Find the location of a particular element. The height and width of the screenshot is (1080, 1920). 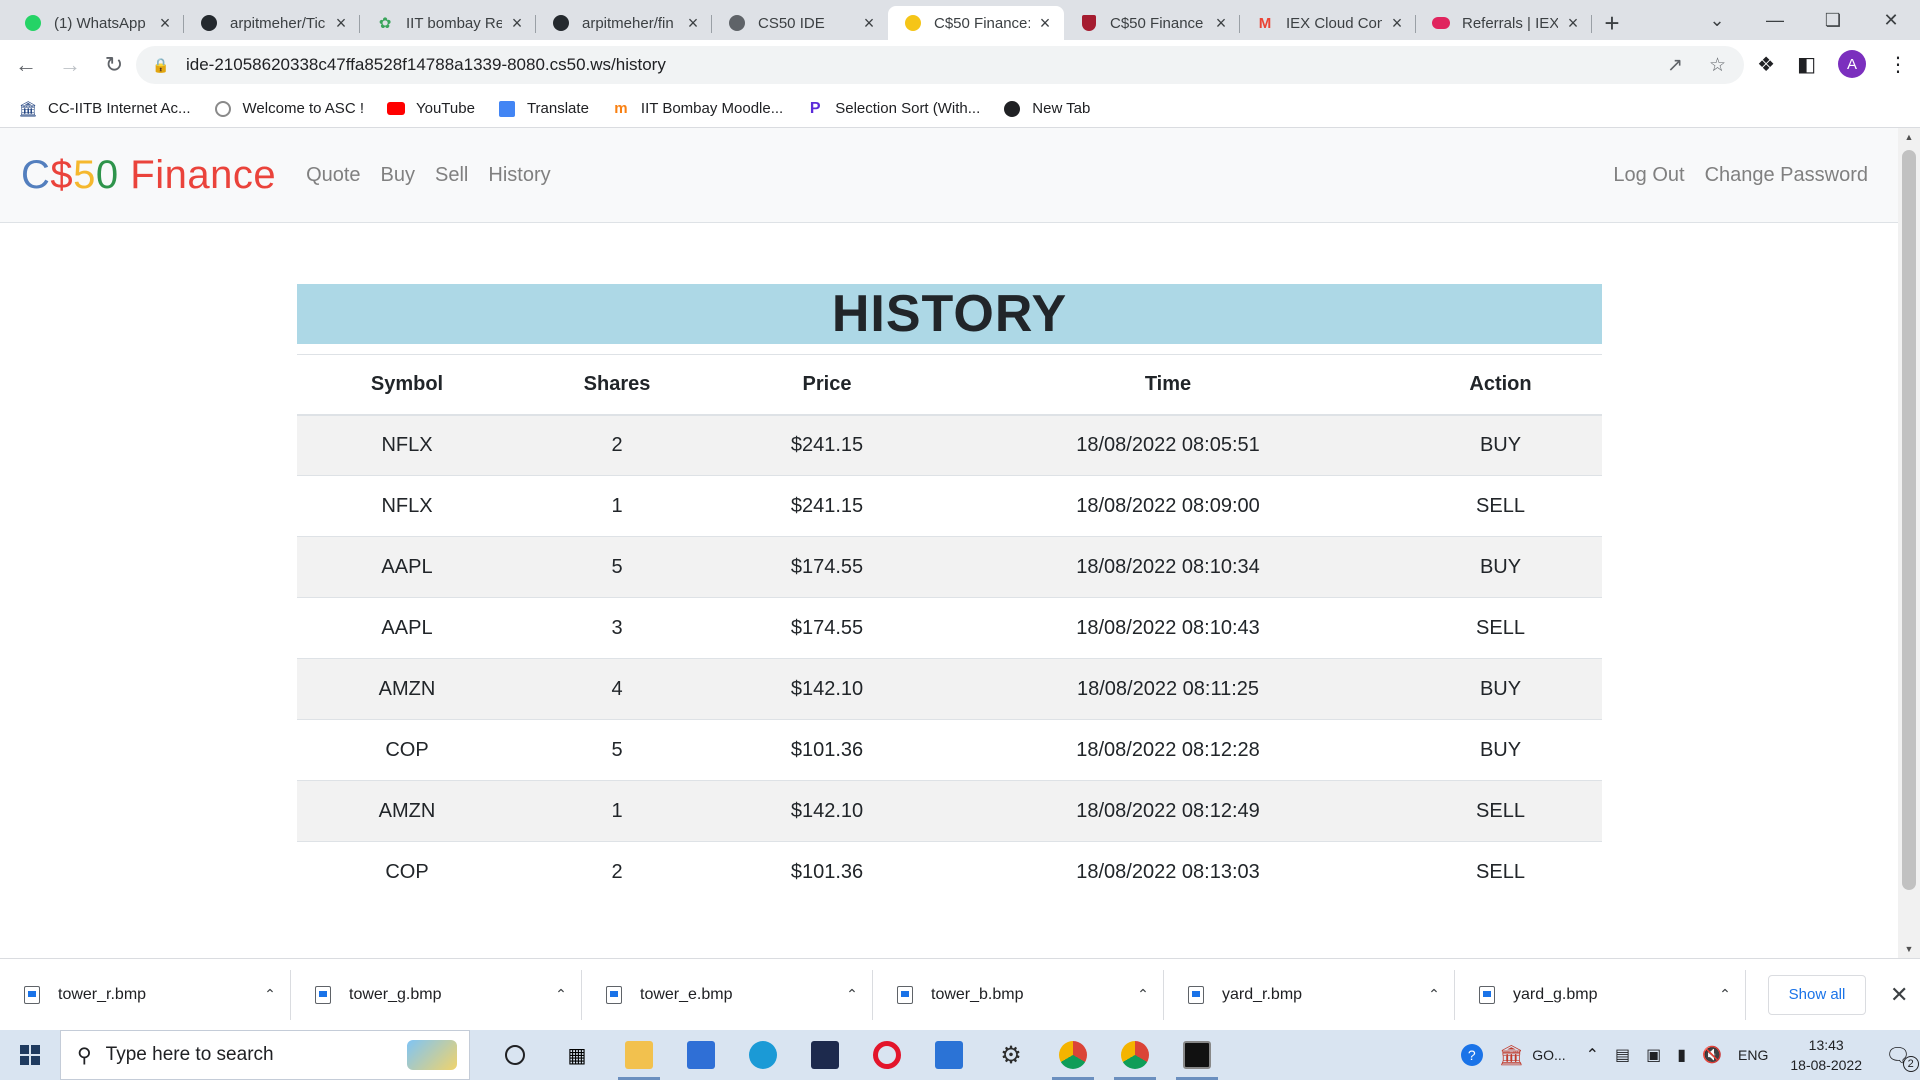

lock-icon: 🔒 is located at coordinates (161, 65).